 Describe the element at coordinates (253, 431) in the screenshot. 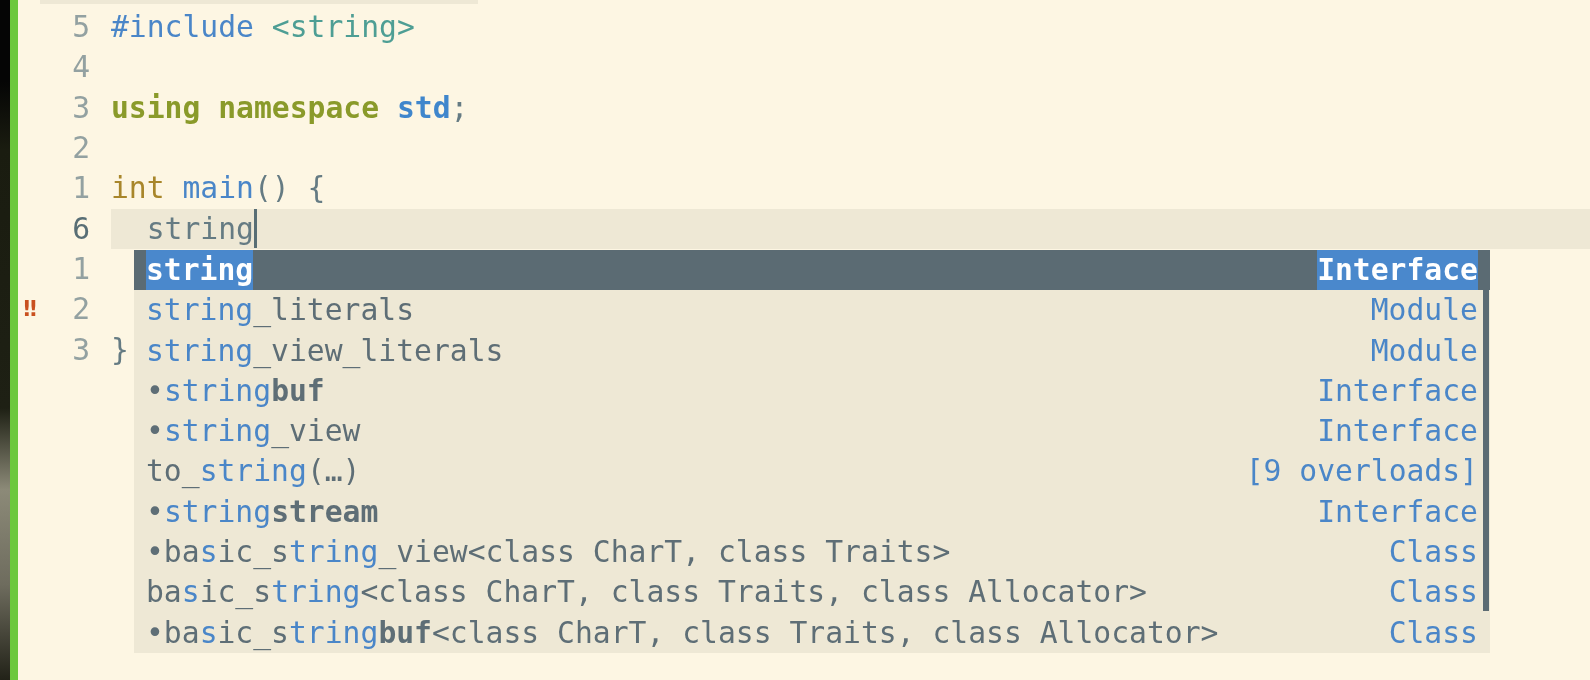

I see `completion-label: •string_view` at that location.